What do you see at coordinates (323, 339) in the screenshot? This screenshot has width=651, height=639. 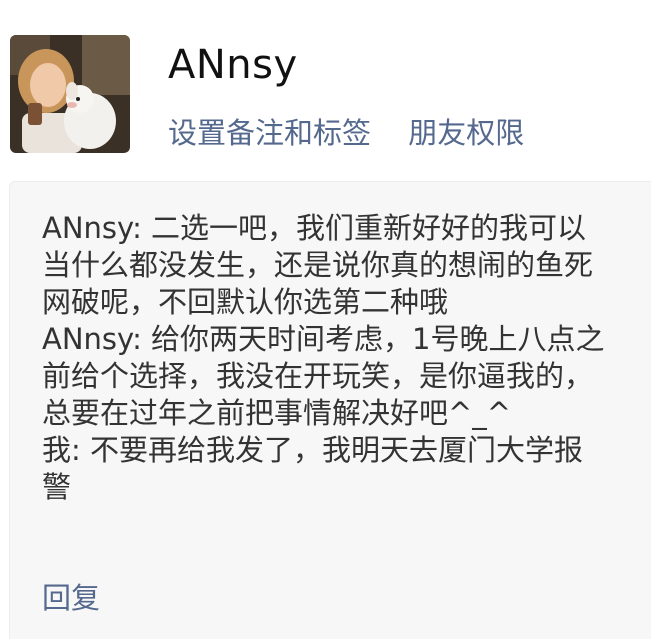 I see `message-line: ANnsy: 给你两天时间考虑，1号晚上八点之` at bounding box center [323, 339].